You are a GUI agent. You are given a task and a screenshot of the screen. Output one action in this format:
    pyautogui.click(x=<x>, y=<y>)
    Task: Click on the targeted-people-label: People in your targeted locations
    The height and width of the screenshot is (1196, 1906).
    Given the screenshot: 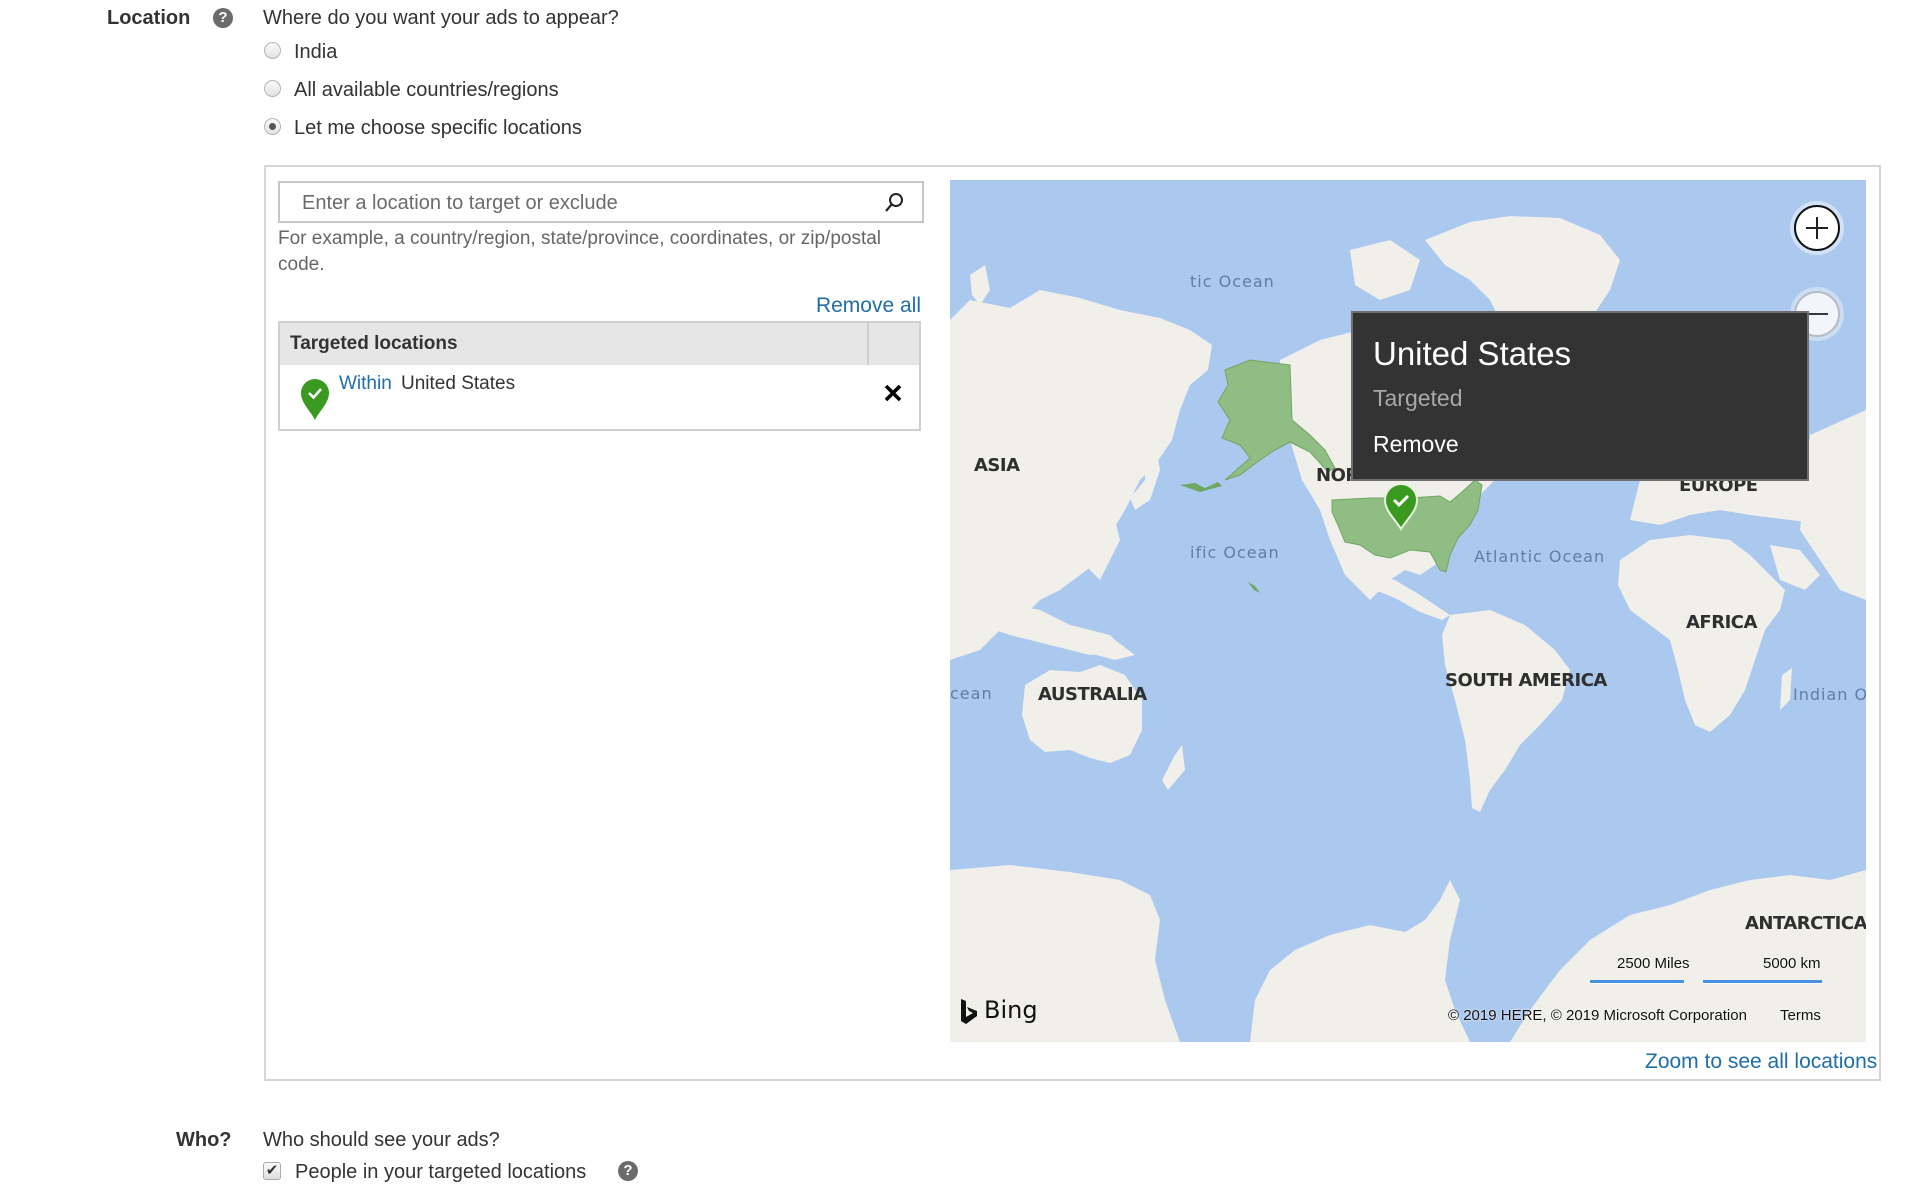 What is the action you would take?
    pyautogui.click(x=440, y=1172)
    